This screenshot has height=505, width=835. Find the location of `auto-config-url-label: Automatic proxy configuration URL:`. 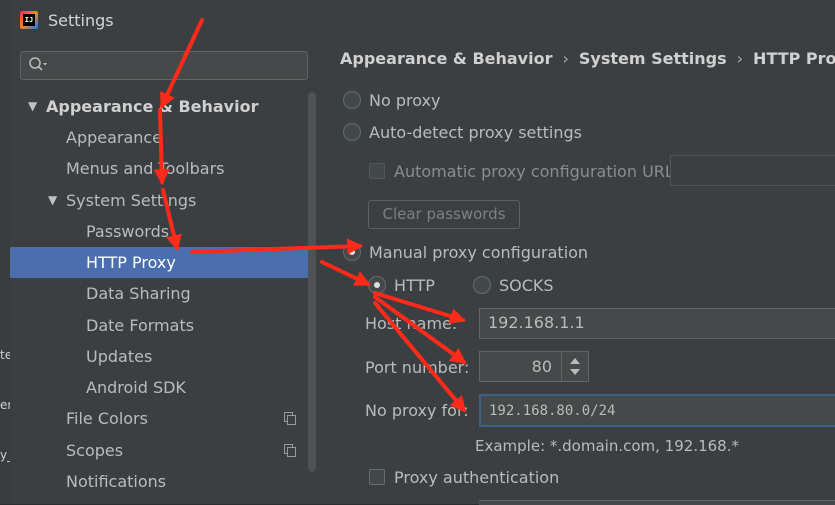

auto-config-url-label: Automatic proxy configuration URL: is located at coordinates (537, 171).